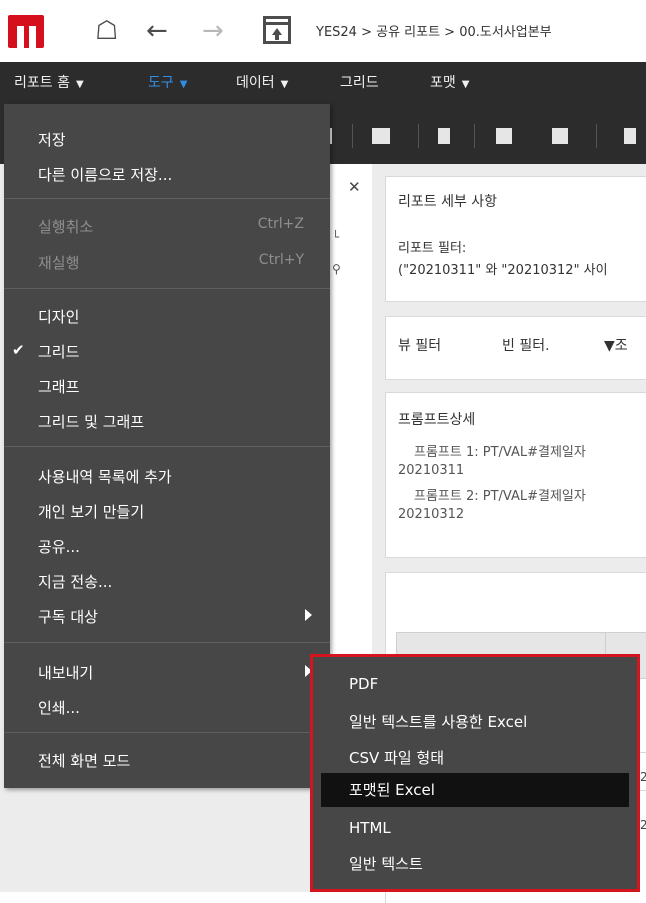 The image size is (646, 903). I want to click on panel-title: 리포트 세부 사항, so click(448, 202).